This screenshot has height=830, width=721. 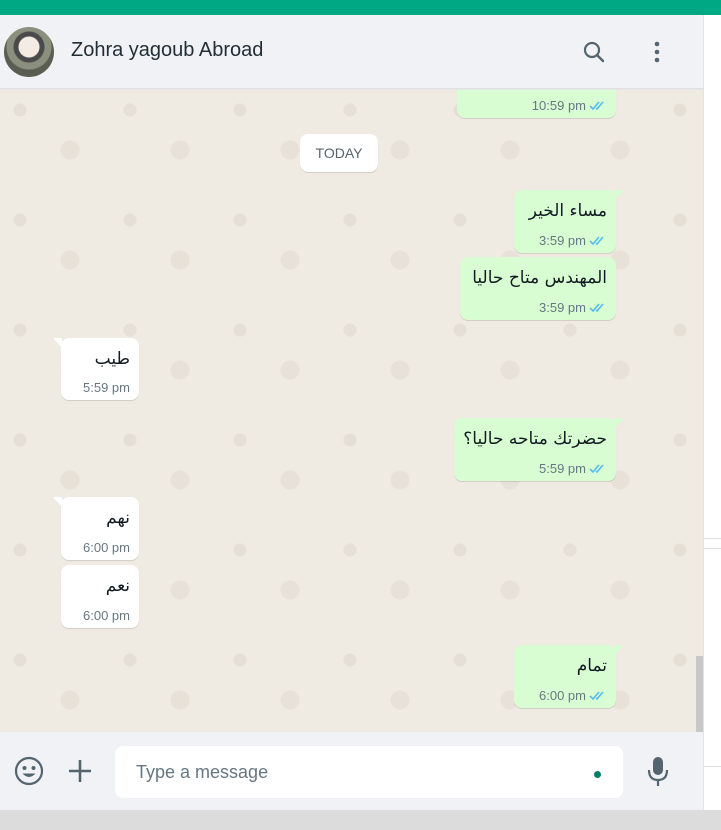 I want to click on search-icon, so click(x=594, y=52).